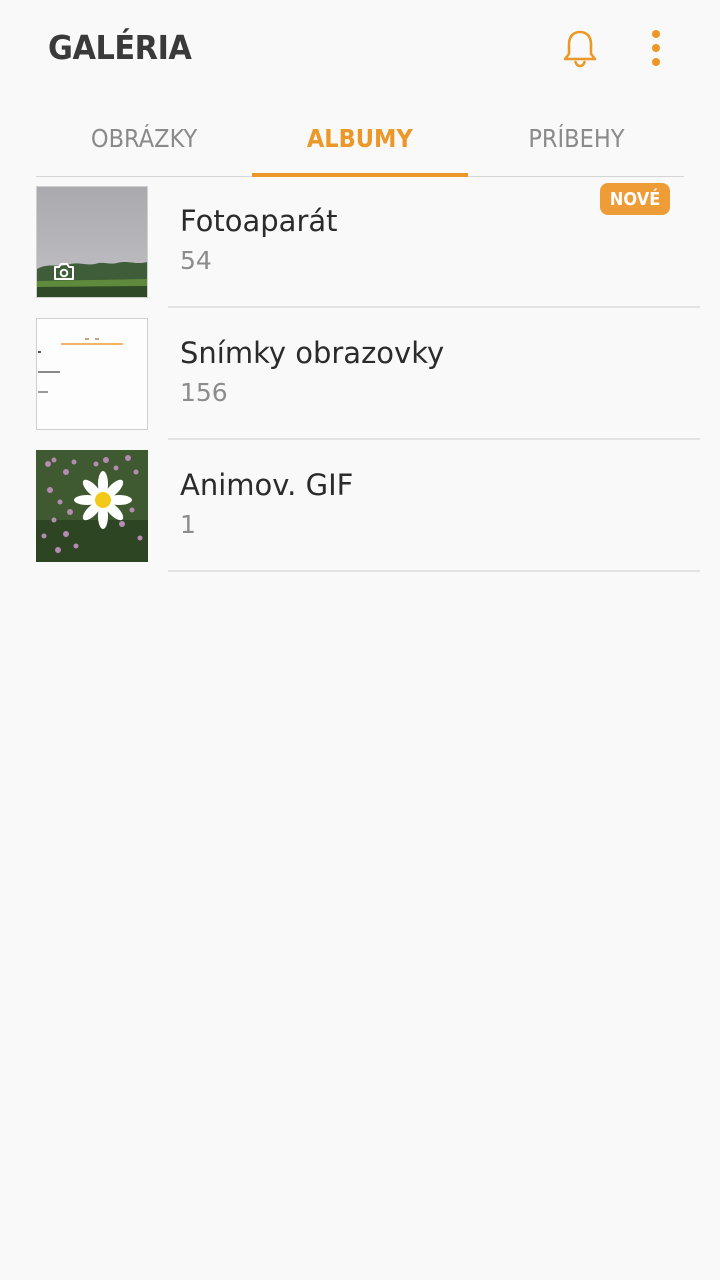 The width and height of the screenshot is (720, 1280). I want to click on album-item-screenshots: Snímky obrazovky 156, so click(360, 374).